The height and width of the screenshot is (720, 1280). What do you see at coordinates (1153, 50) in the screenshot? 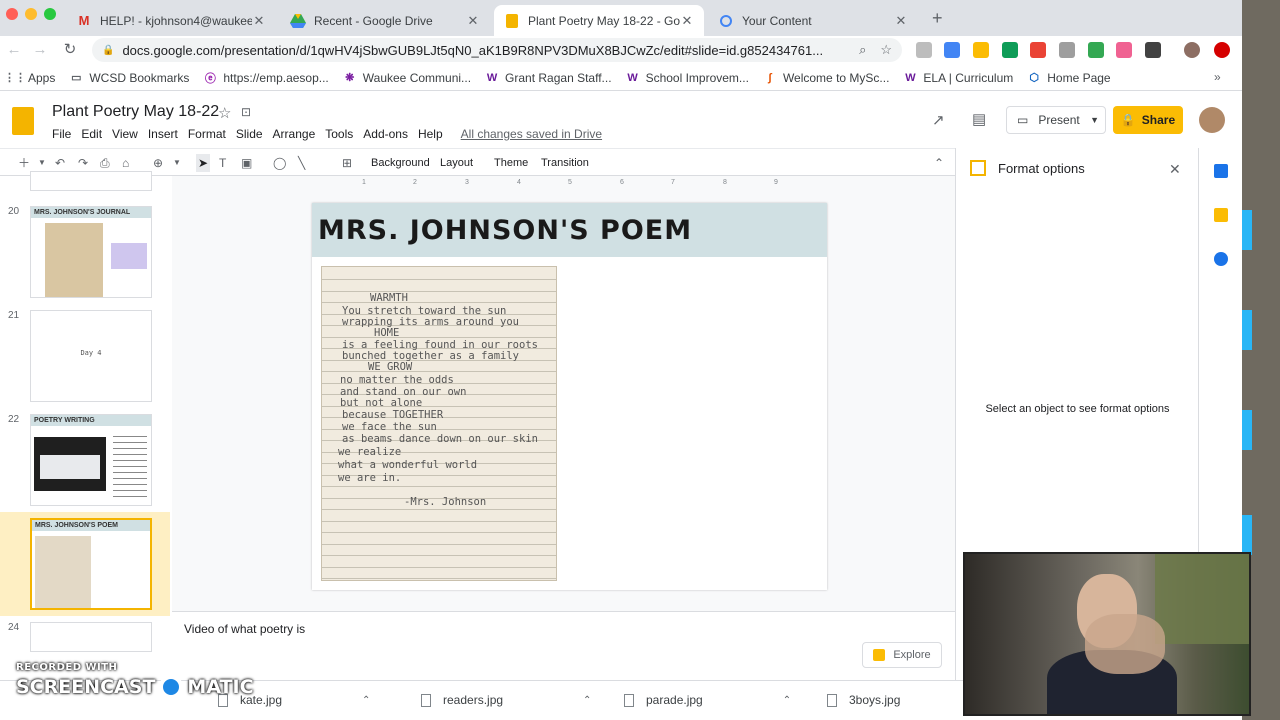
I see `extension-send-icon` at bounding box center [1153, 50].